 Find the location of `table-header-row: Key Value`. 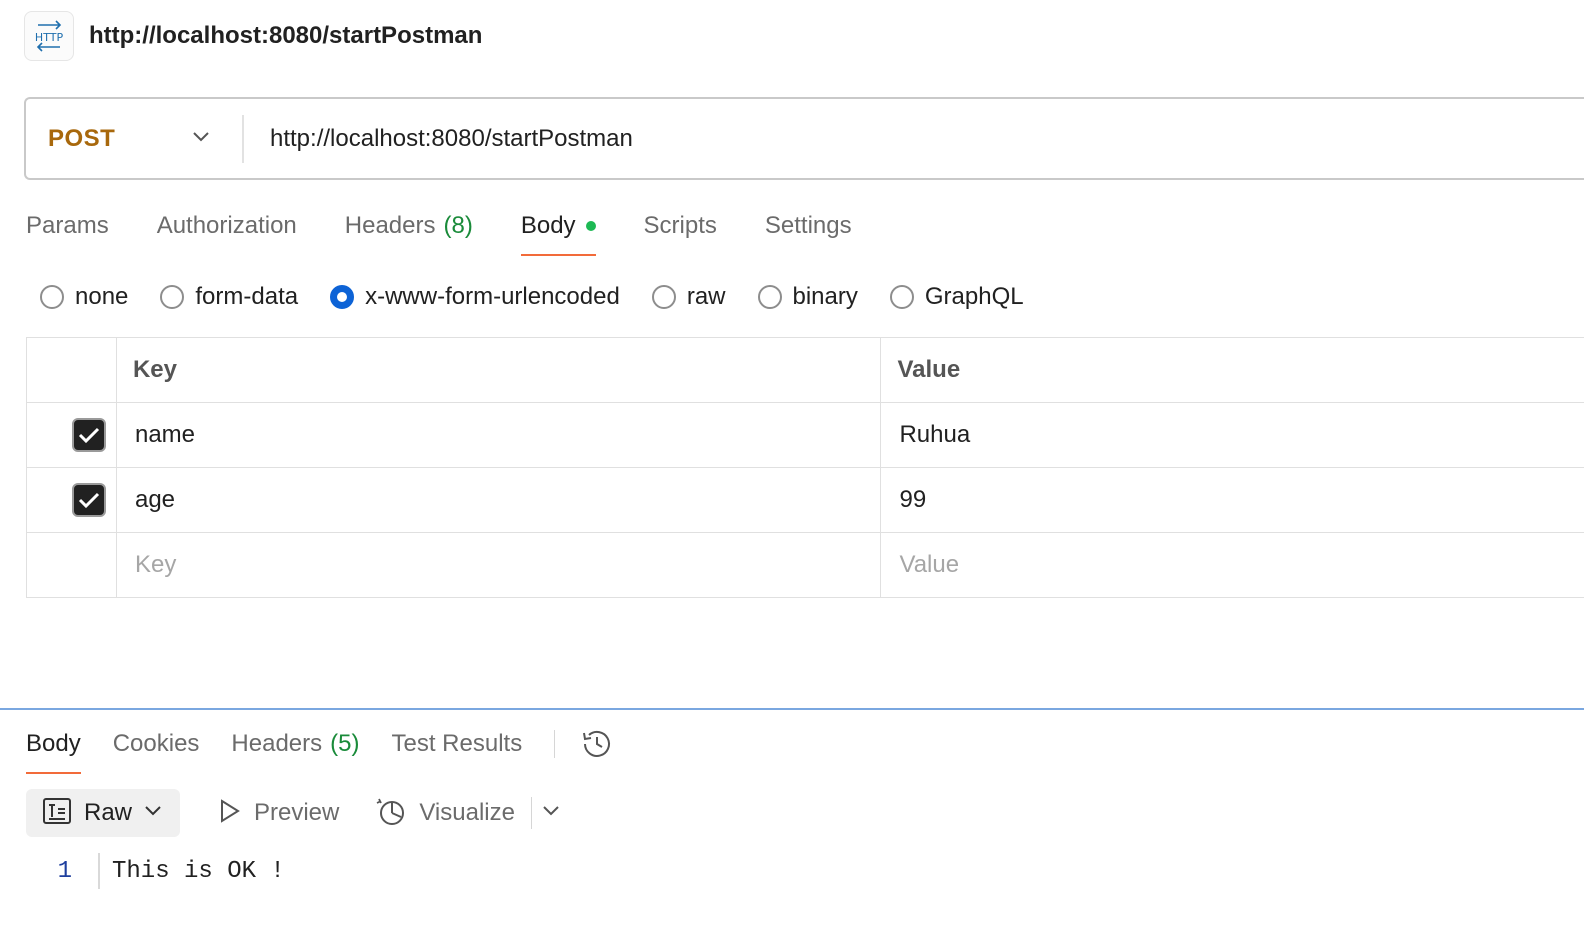

table-header-row: Key Value is located at coordinates (805, 370).